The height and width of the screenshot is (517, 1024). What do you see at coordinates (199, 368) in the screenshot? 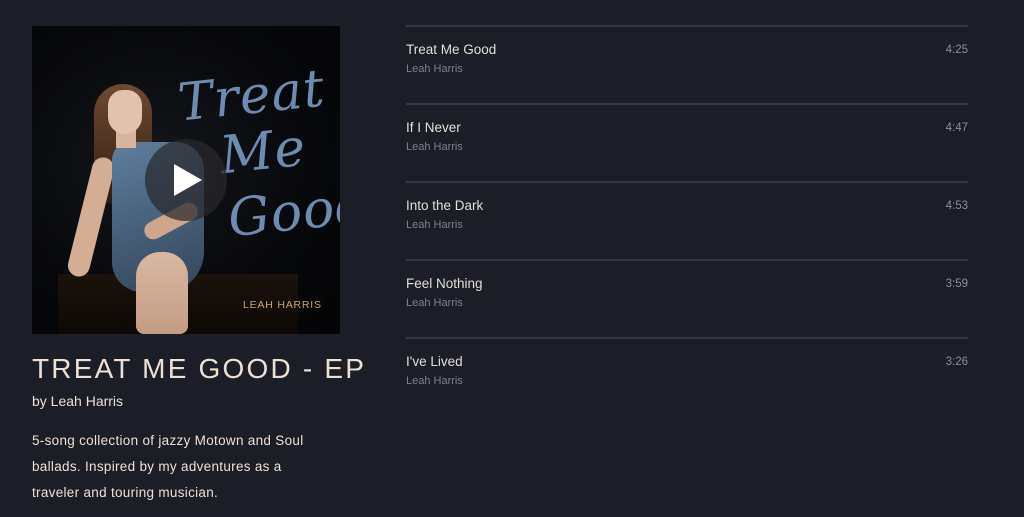
I see `album-title: TREAT ME GOOD - EP` at bounding box center [199, 368].